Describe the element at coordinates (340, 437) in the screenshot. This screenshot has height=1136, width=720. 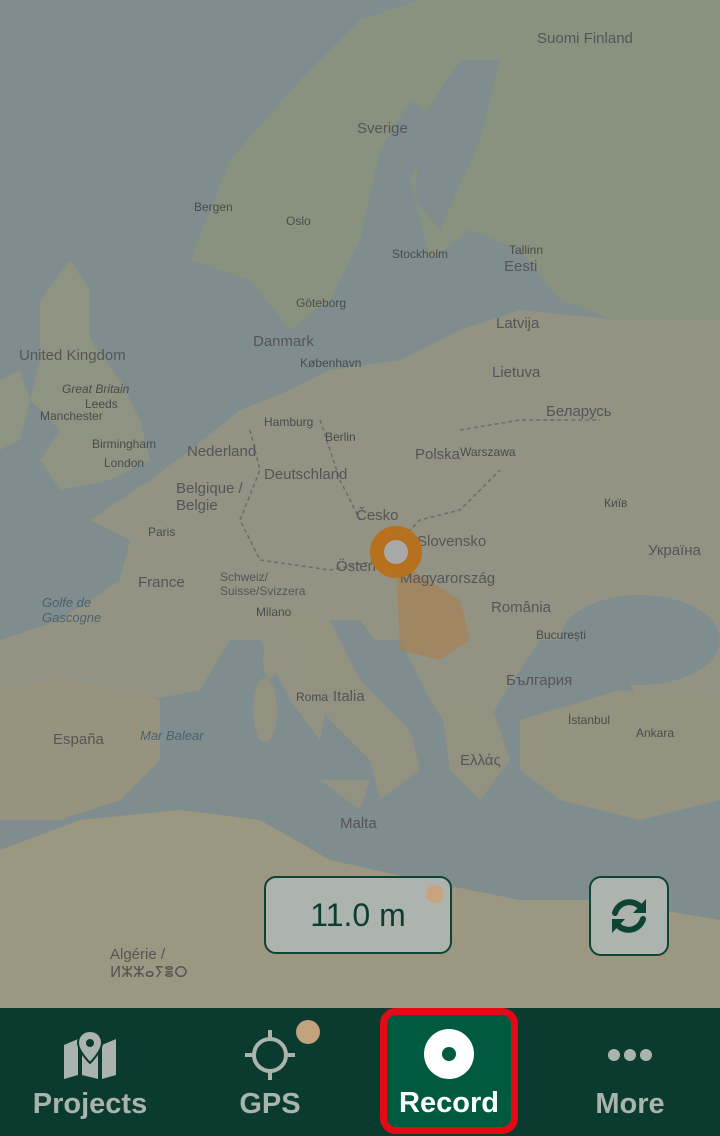
I see `map-label-berlin: Berlin` at that location.